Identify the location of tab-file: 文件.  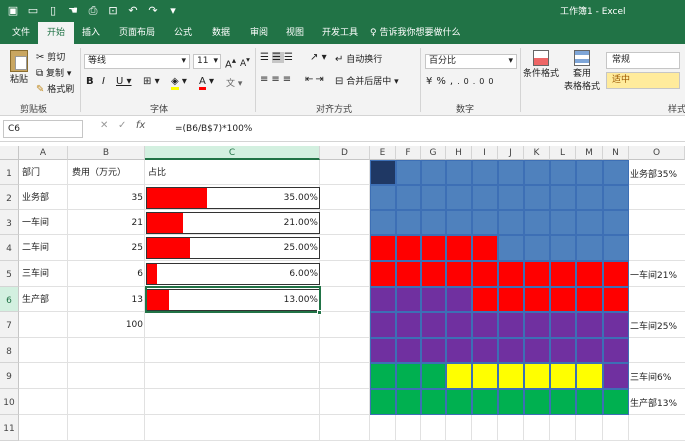
(21, 33).